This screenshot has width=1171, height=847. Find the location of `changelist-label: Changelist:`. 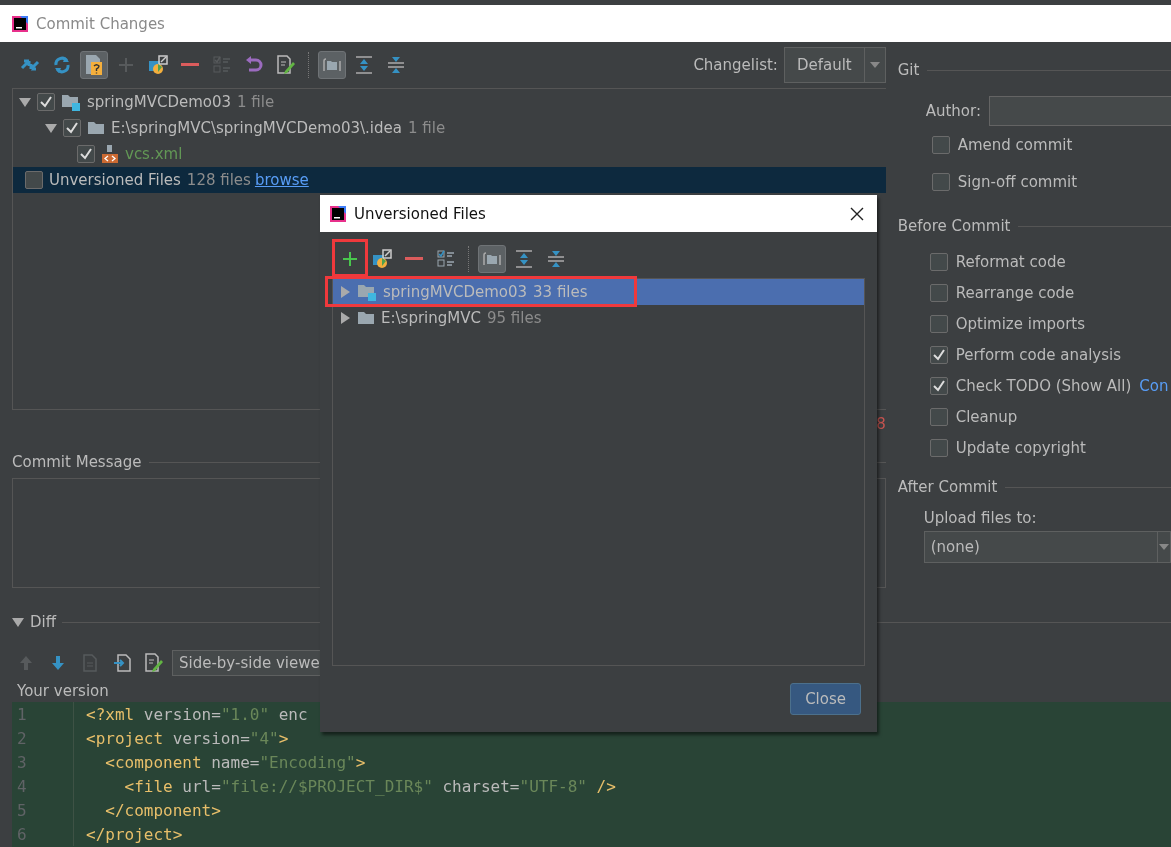

changelist-label: Changelist: is located at coordinates (735, 65).